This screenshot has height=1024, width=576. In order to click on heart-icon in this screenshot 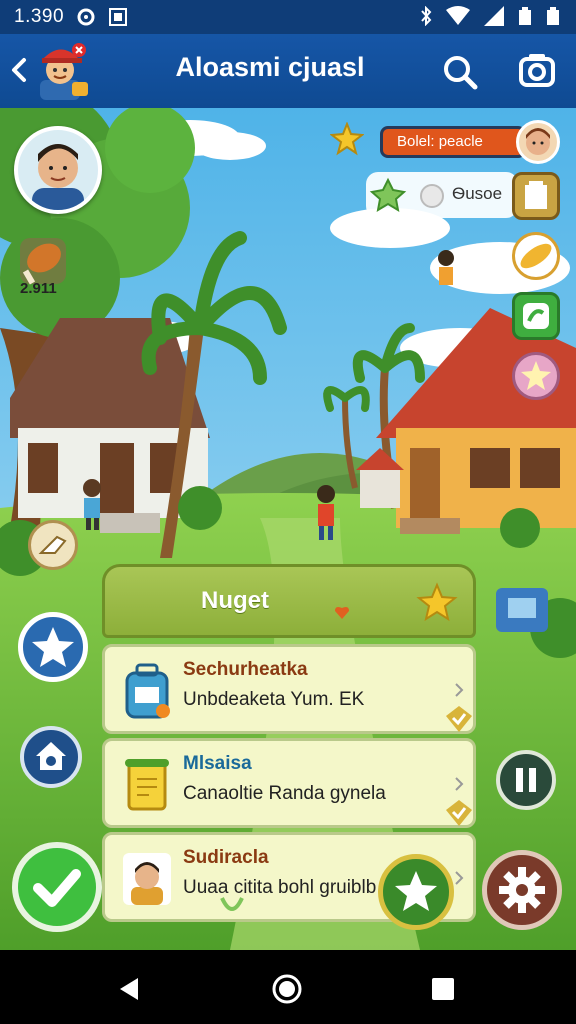, I will do `click(342, 613)`.